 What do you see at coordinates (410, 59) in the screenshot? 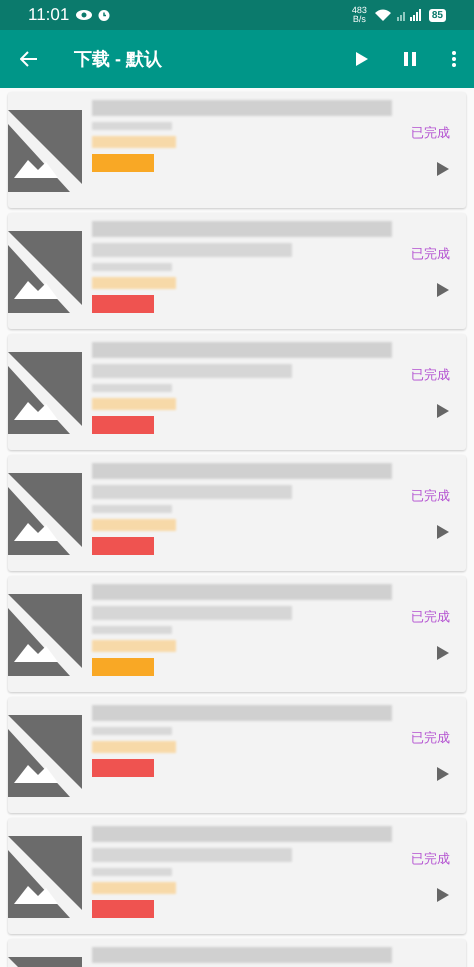
I see `pause-icon` at bounding box center [410, 59].